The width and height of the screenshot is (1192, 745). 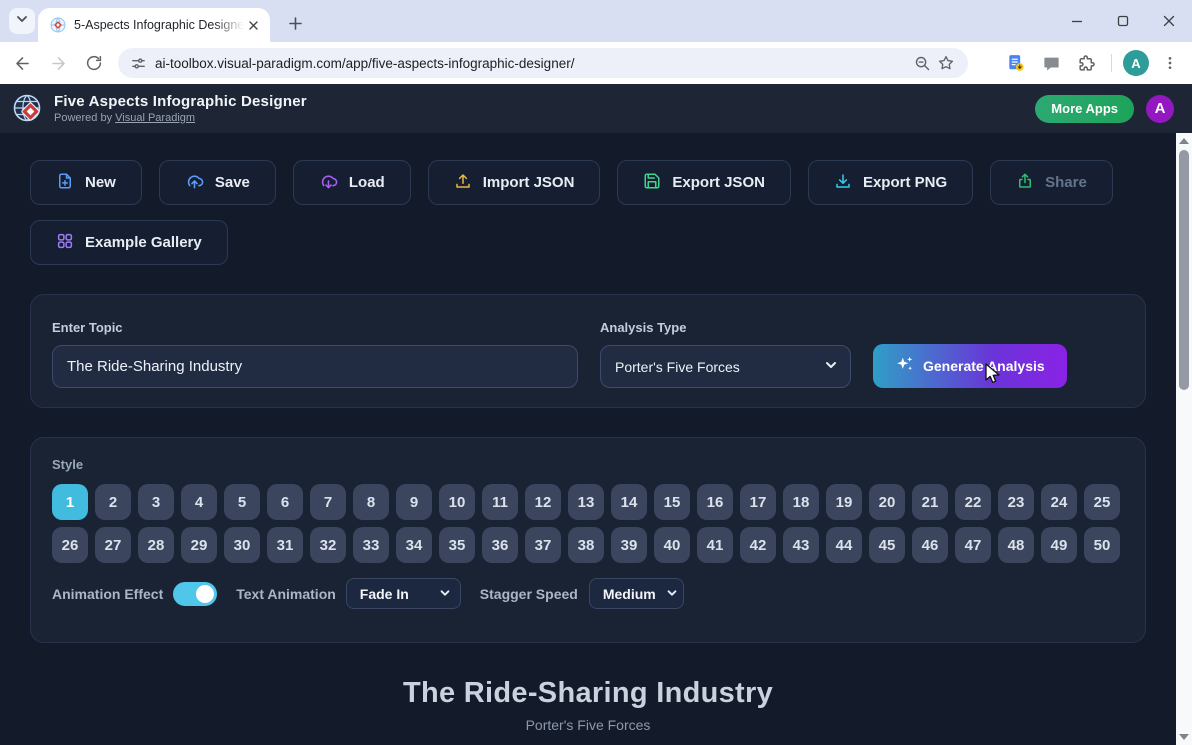 I want to click on style-option-29: 29, so click(x=199, y=545).